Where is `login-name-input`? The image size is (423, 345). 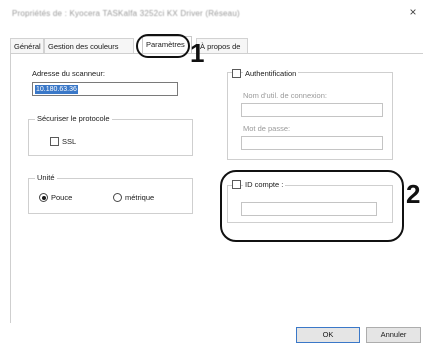
login-name-input is located at coordinates (312, 110).